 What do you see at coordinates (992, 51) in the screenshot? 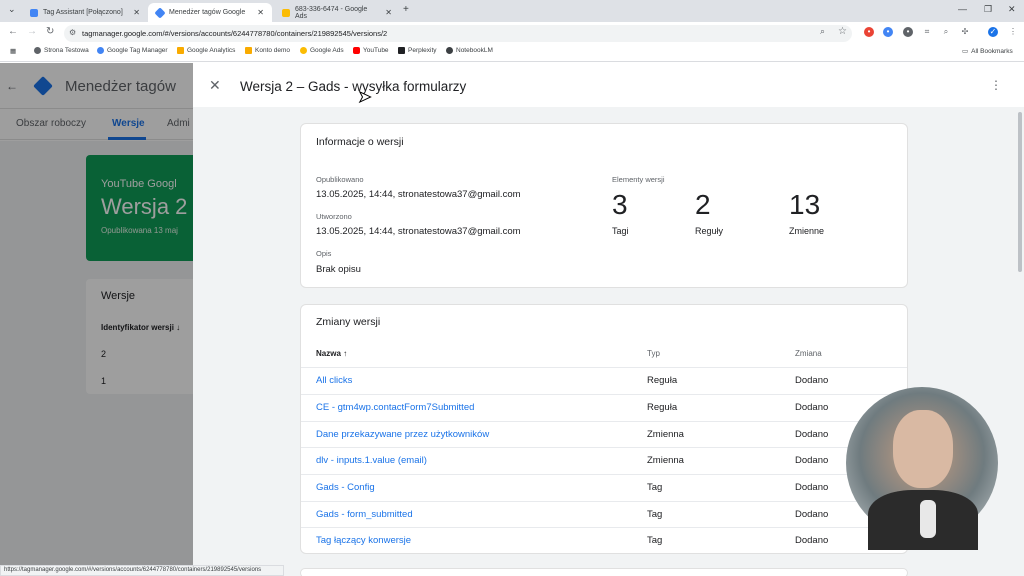
I see `bookmark-label: All Bookmarks` at bounding box center [992, 51].